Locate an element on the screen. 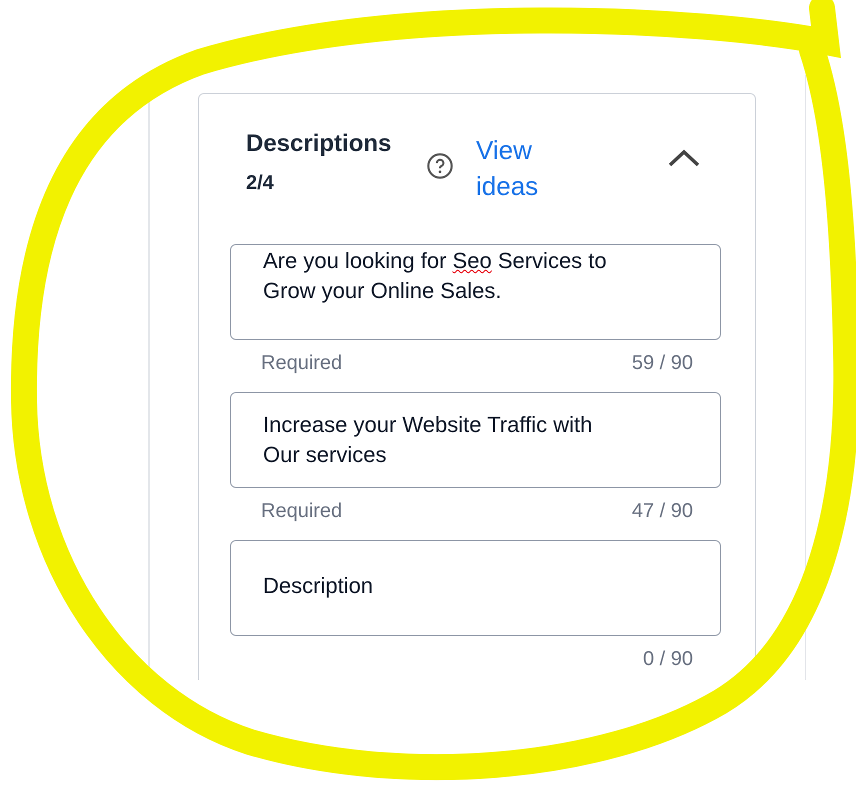 This screenshot has width=856, height=786. description-field: Are you looking for Seo Services to Grow your Online Sales. is located at coordinates (475, 292).